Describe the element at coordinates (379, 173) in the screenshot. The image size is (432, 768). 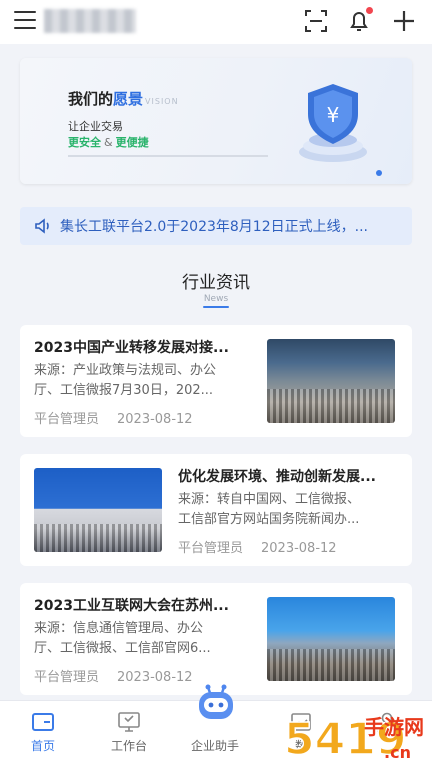
I see `carousel-indicator` at that location.